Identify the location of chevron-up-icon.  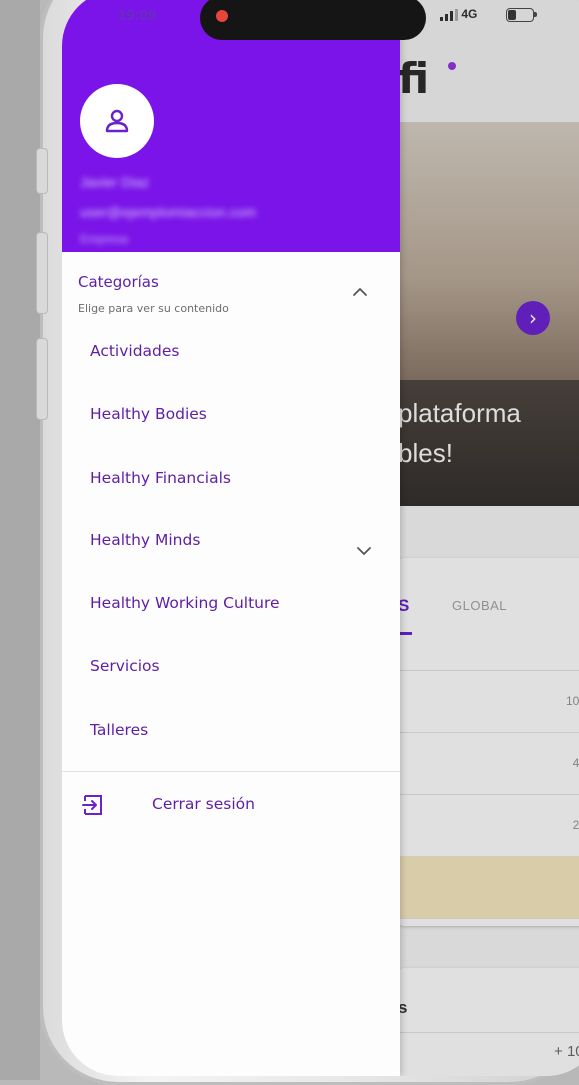
(360, 292).